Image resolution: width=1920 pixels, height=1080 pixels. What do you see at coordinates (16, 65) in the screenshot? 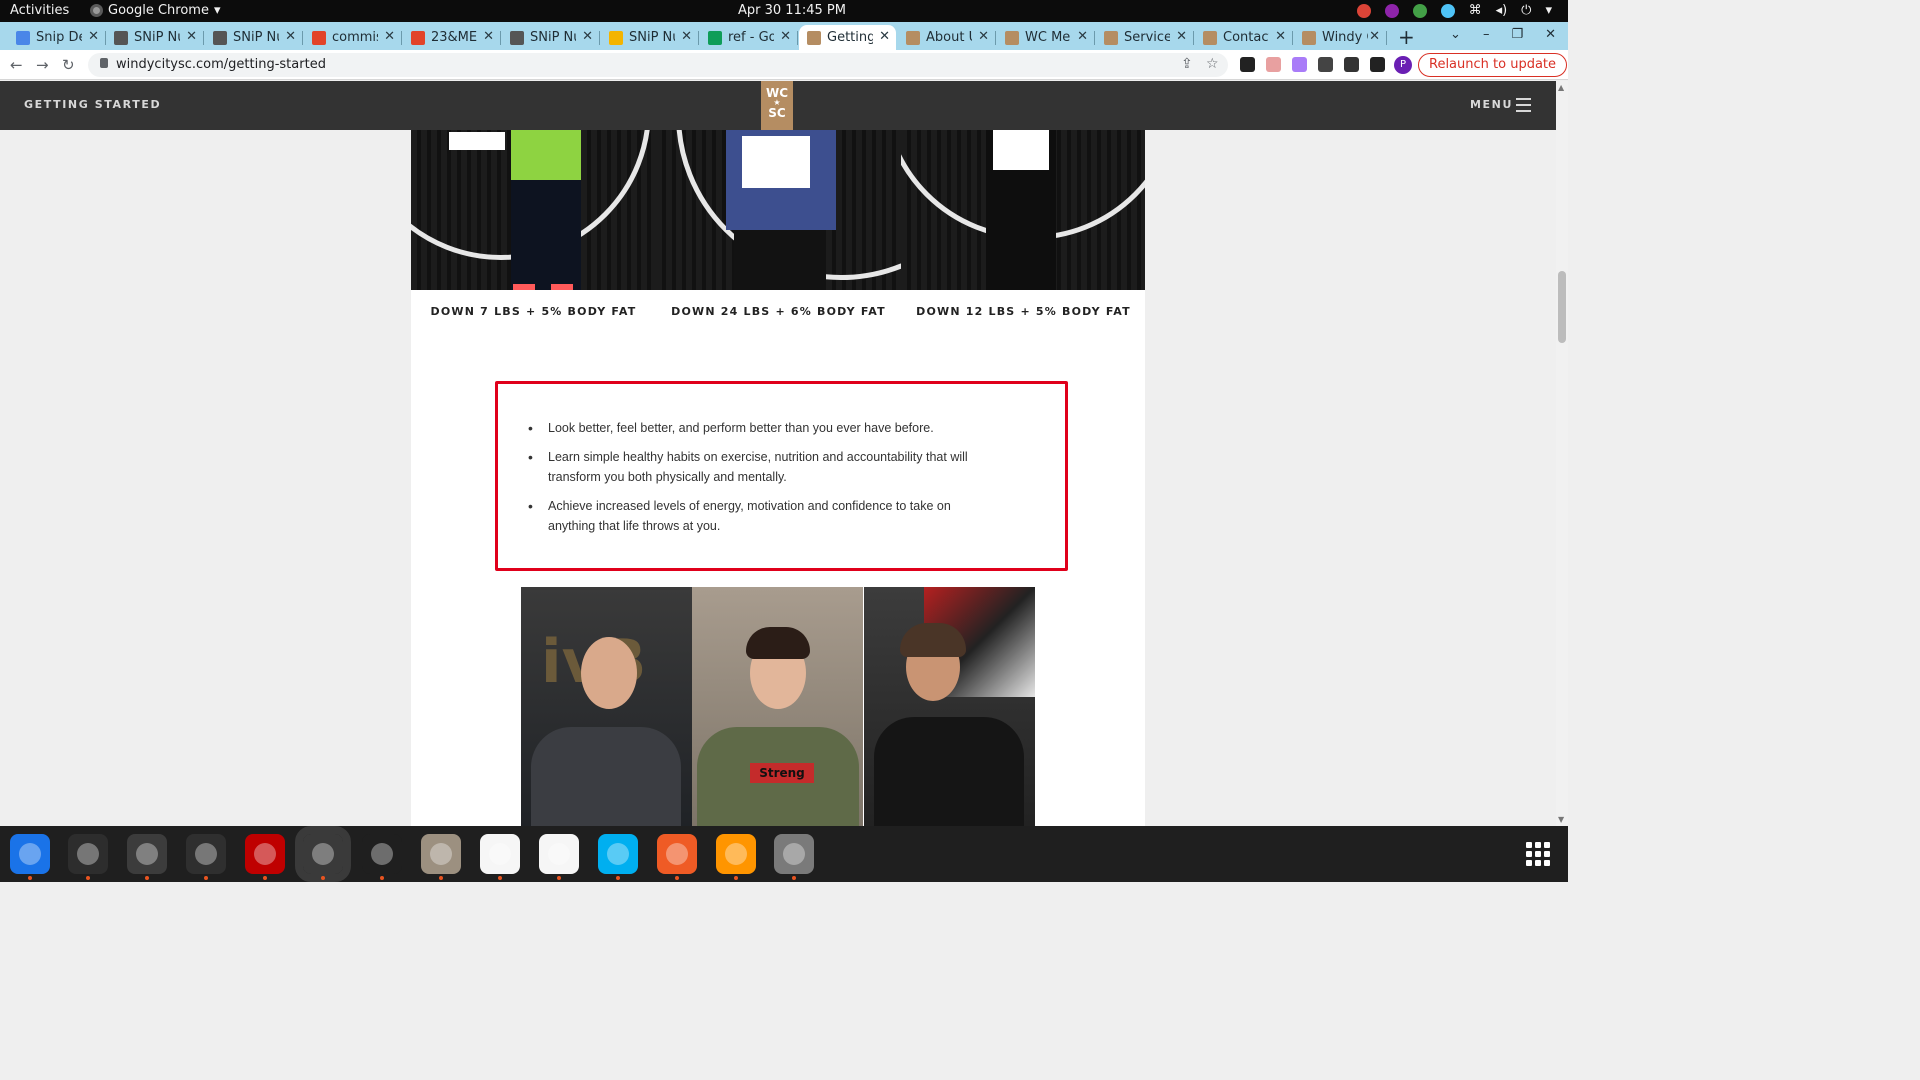
I see `back-button: ←` at bounding box center [16, 65].